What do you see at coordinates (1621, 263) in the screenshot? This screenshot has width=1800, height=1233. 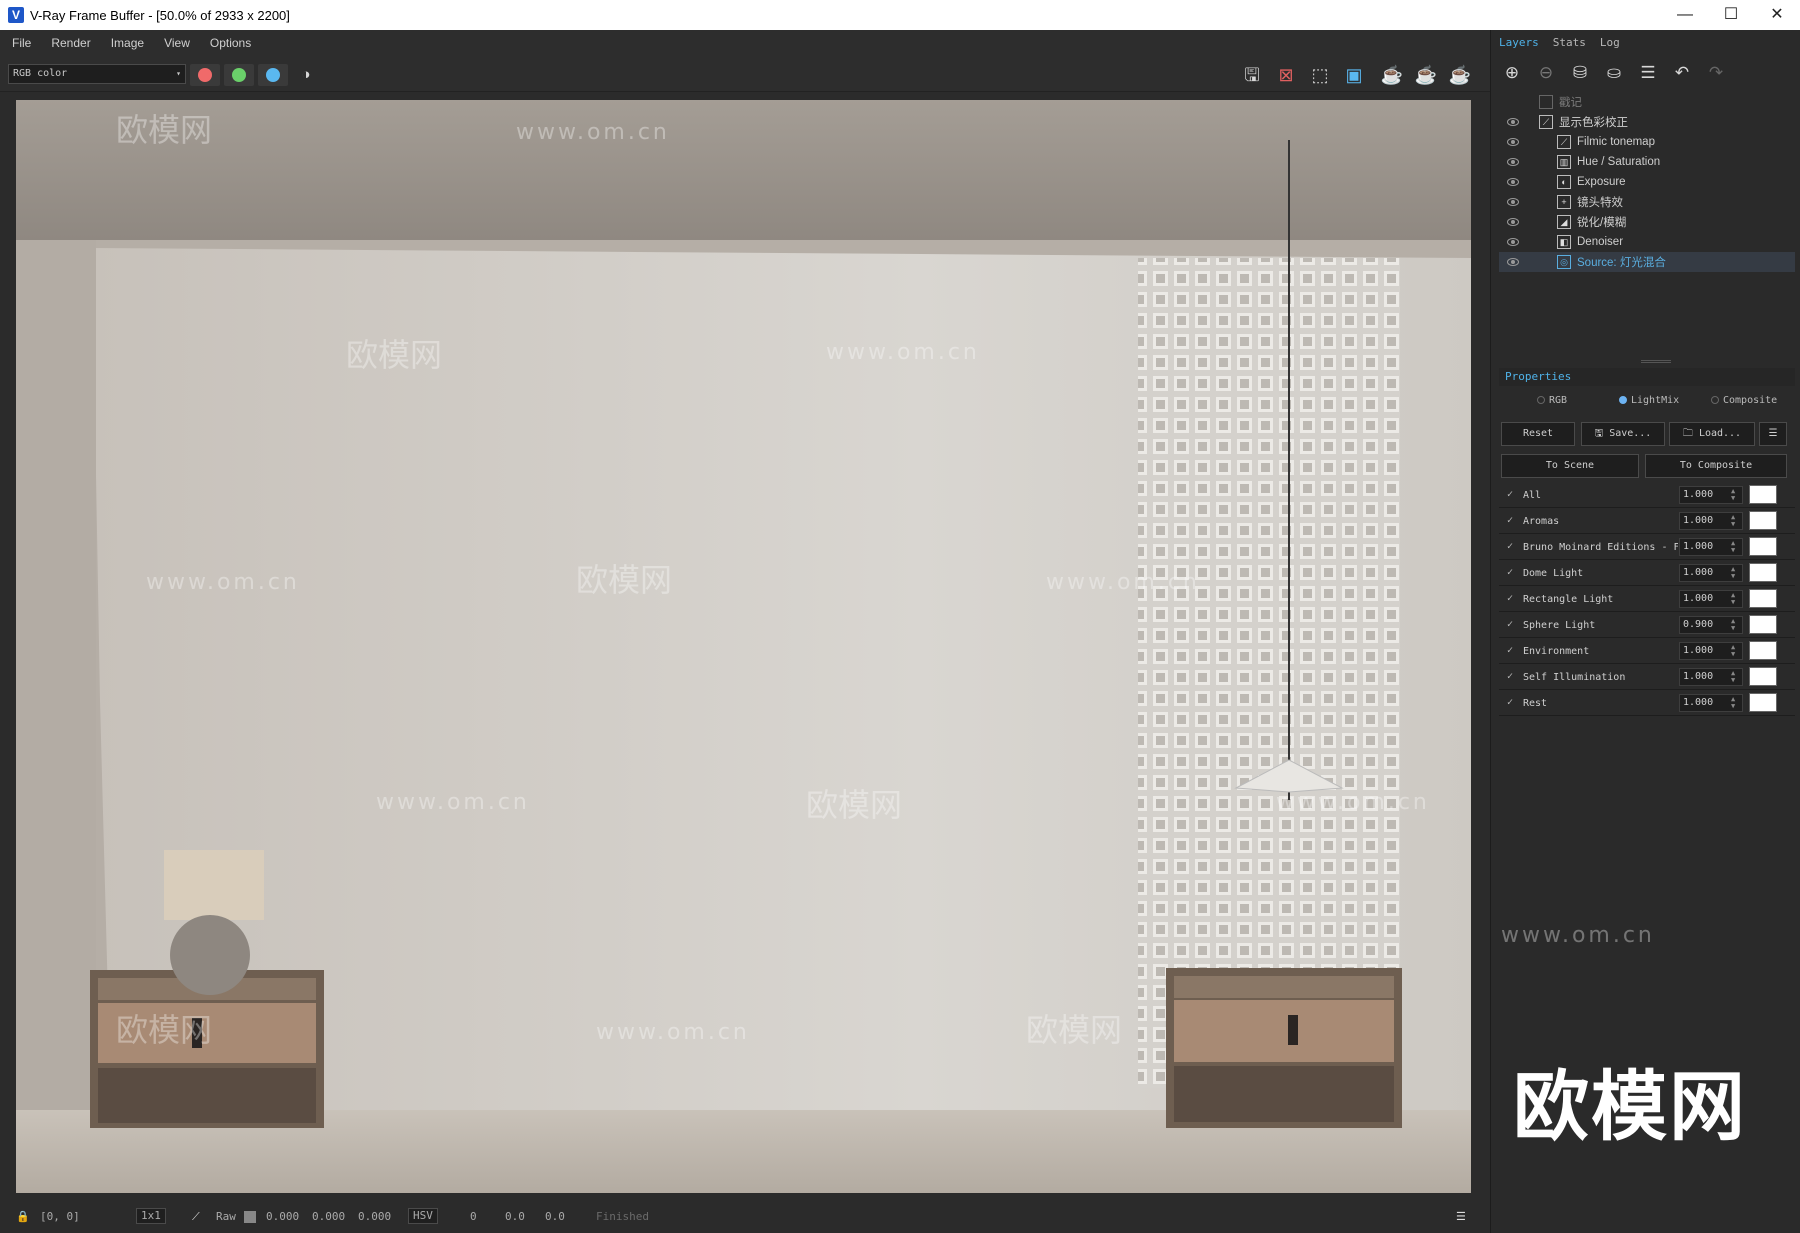 I see `layer-label: Source: 灯光混合` at bounding box center [1621, 263].